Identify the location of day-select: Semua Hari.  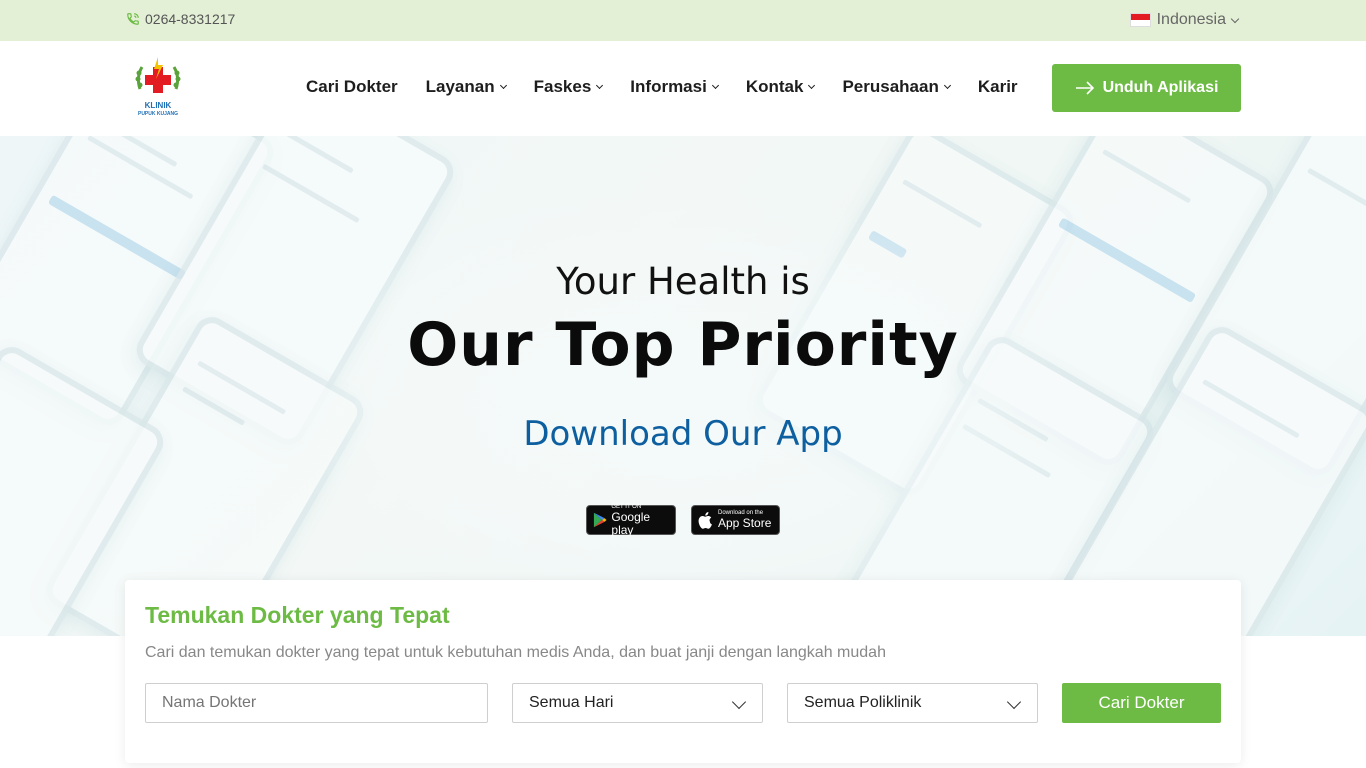
(637, 703).